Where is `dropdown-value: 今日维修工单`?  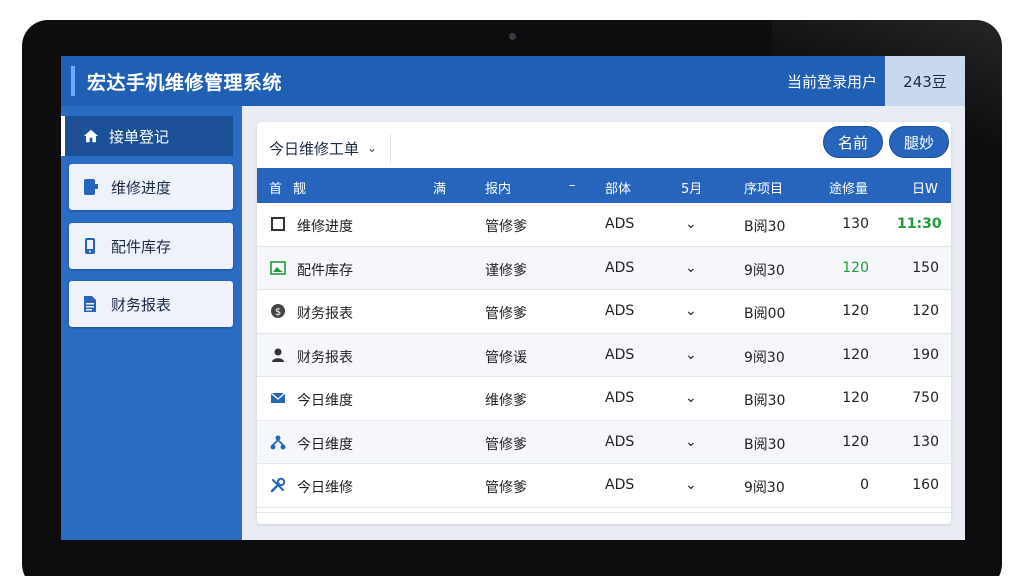 dropdown-value: 今日维修工单 is located at coordinates (314, 148).